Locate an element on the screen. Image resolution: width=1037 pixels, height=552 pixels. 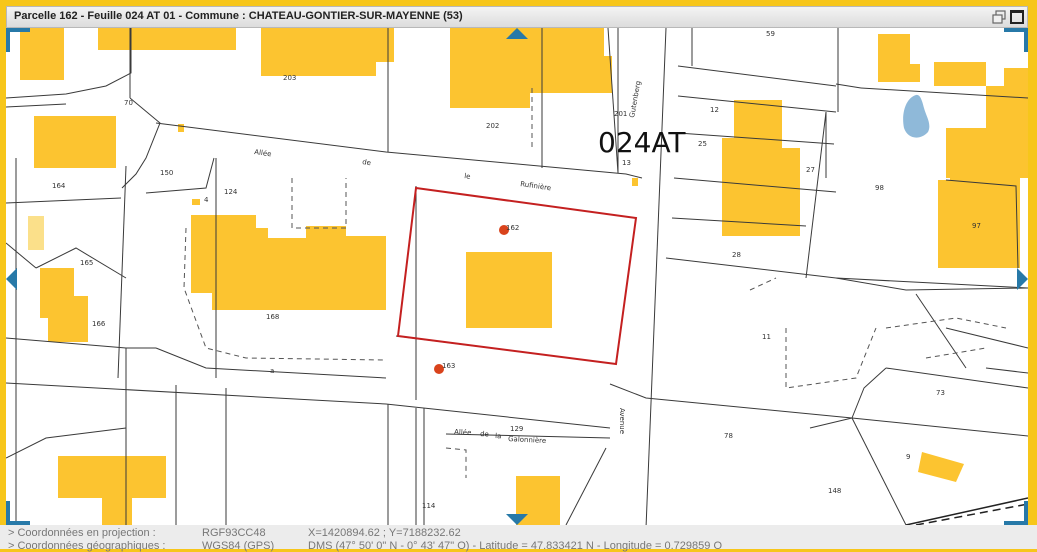
geographic-label: > Coordonnées géographiques : is located at coordinates (87, 546).